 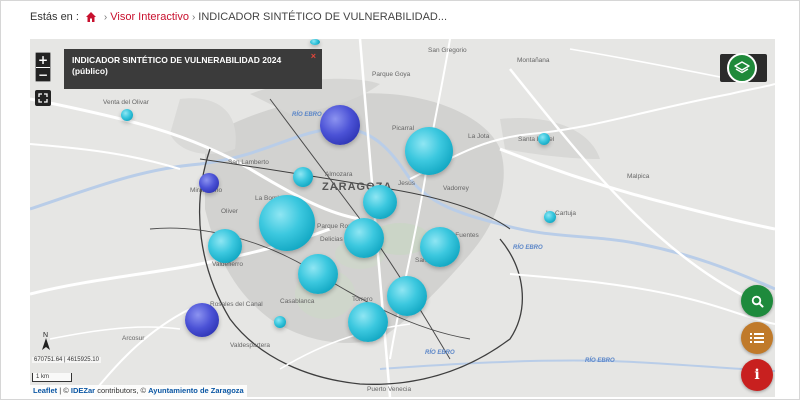 I want to click on place-label: Delicias, so click(x=331, y=239).